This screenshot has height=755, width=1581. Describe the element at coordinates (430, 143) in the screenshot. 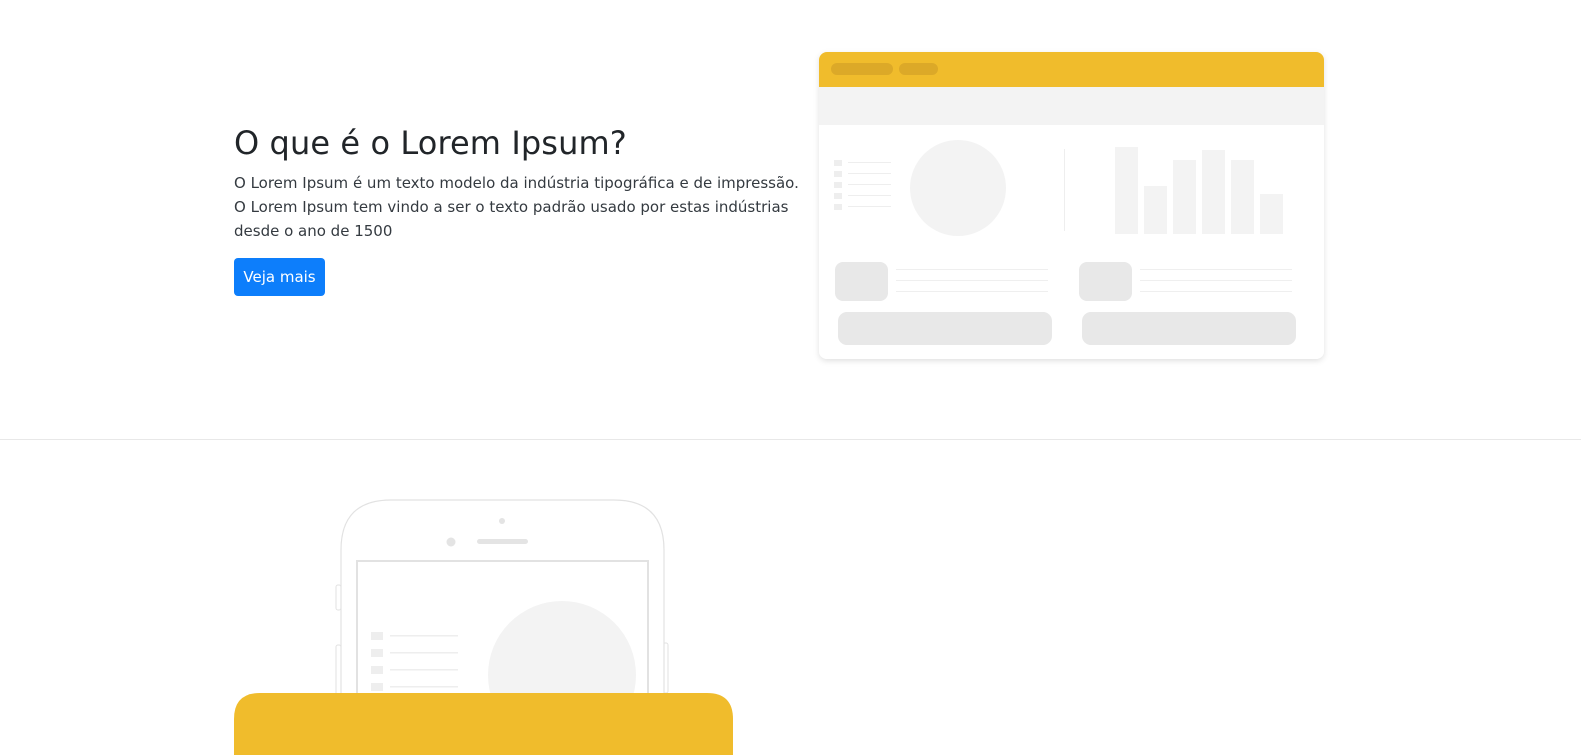

I see `page-title: O que é o Lorem Ipsum?` at that location.